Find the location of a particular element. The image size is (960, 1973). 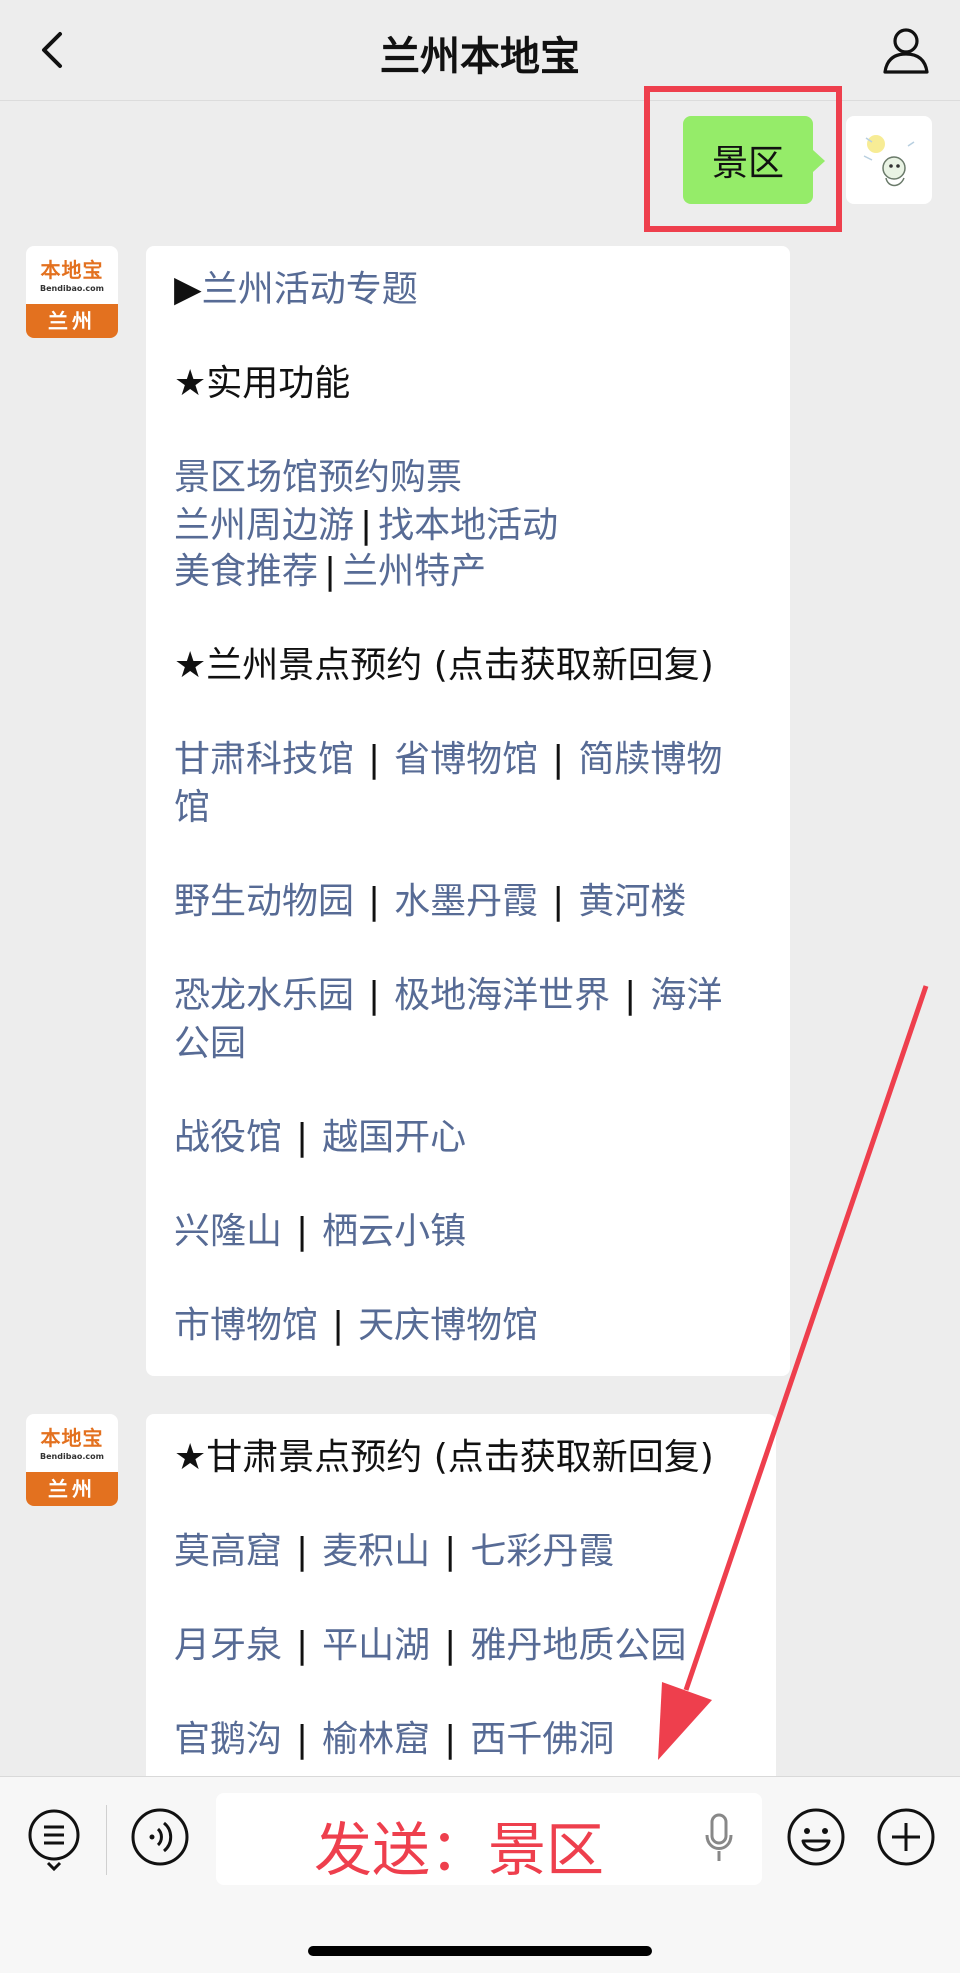

link-yardang-geopark: 雅丹地质公园 is located at coordinates (578, 1645).